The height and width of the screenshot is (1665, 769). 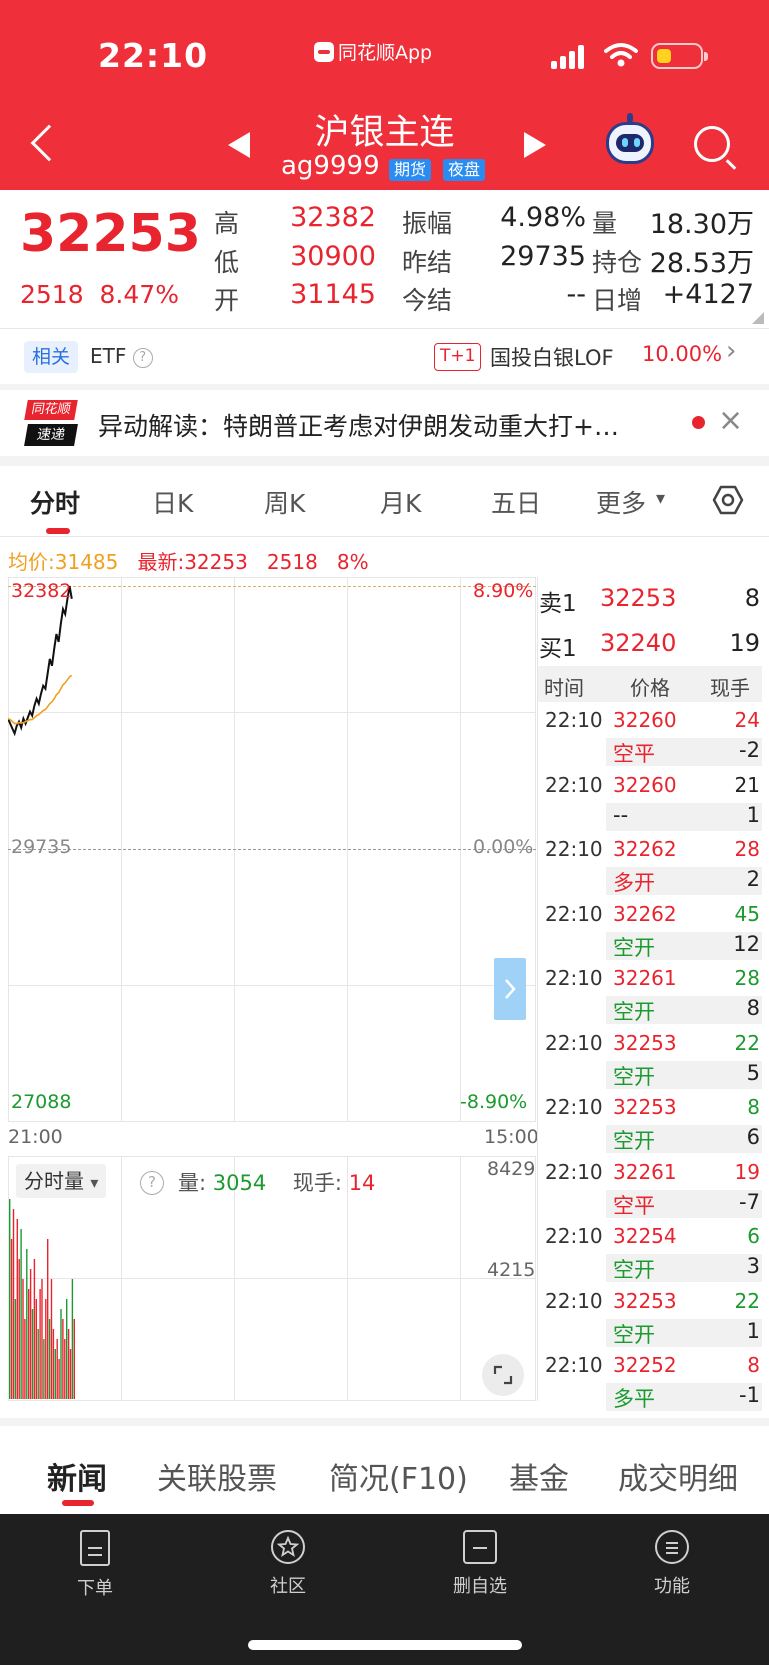 I want to click on trade-change: -2, so click(x=749, y=750).